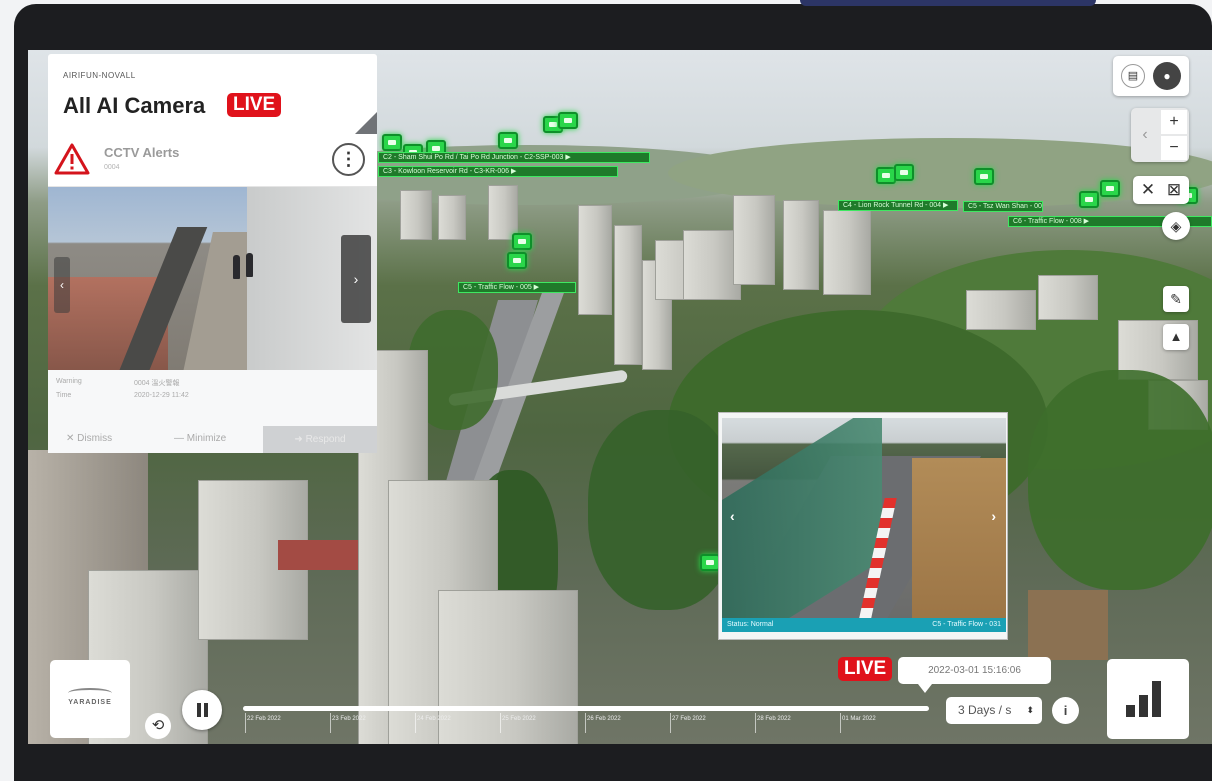 The height and width of the screenshot is (781, 1212). Describe the element at coordinates (732, 516) in the screenshot. I see `feed-prev-button: ‹` at that location.